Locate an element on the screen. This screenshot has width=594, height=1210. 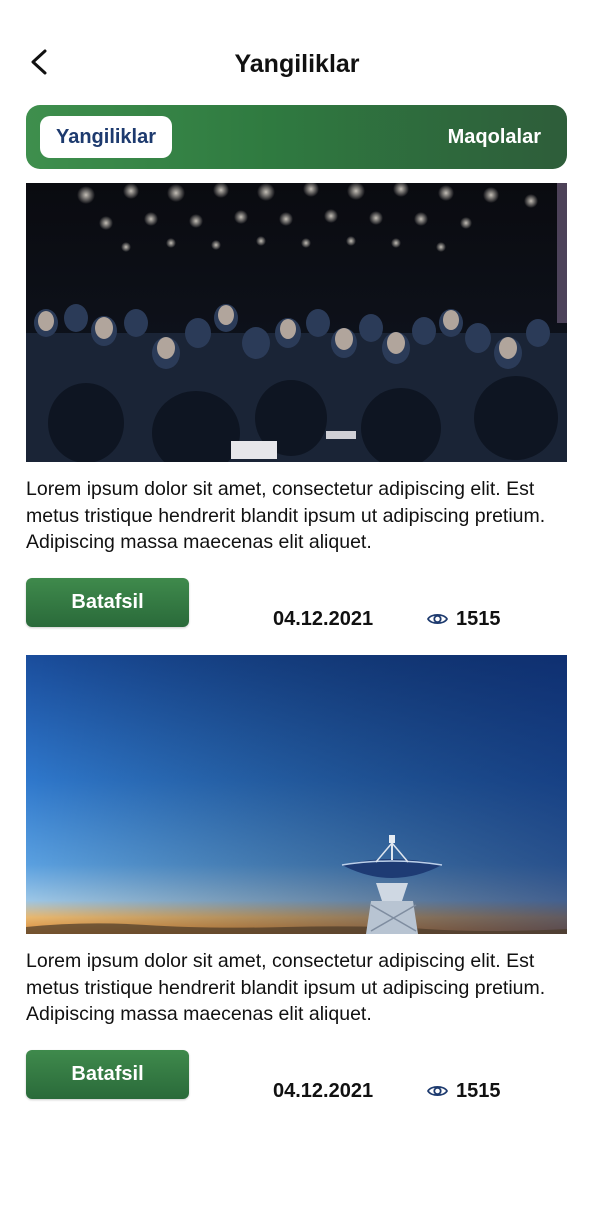
app-header: Yangiliklar is located at coordinates (297, 50).